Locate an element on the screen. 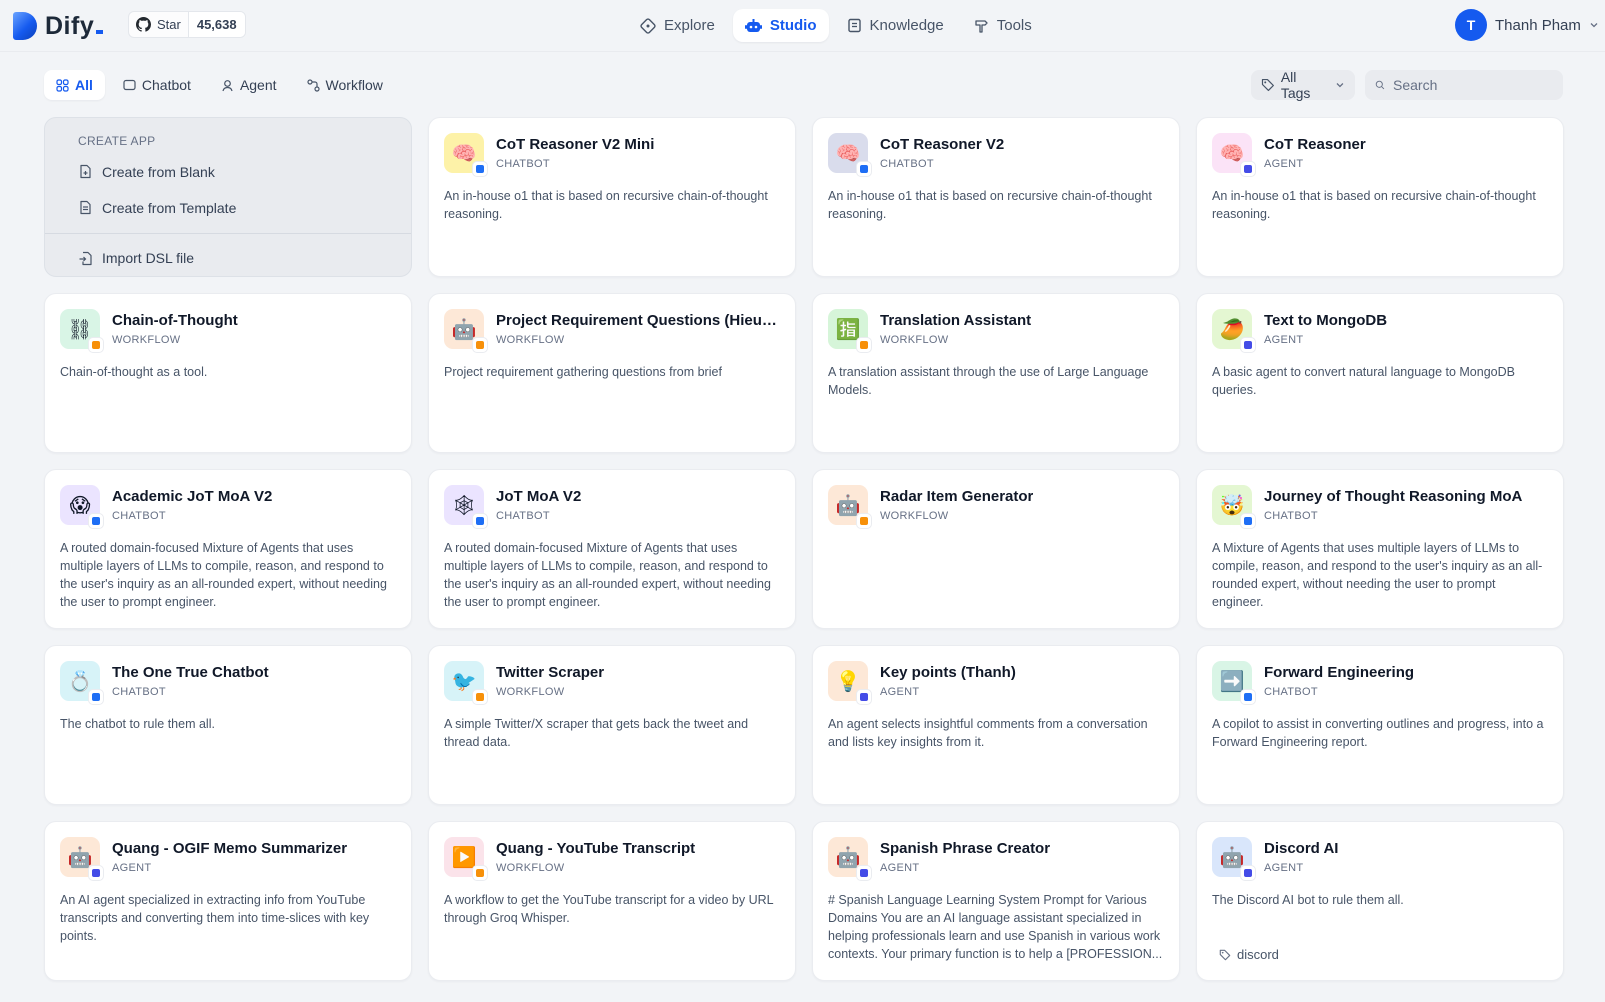  tab-agent: Agent is located at coordinates (249, 85).